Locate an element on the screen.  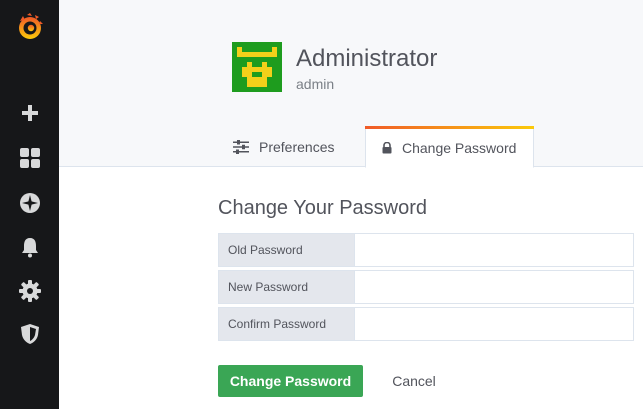
new-password-input is located at coordinates (494, 287).